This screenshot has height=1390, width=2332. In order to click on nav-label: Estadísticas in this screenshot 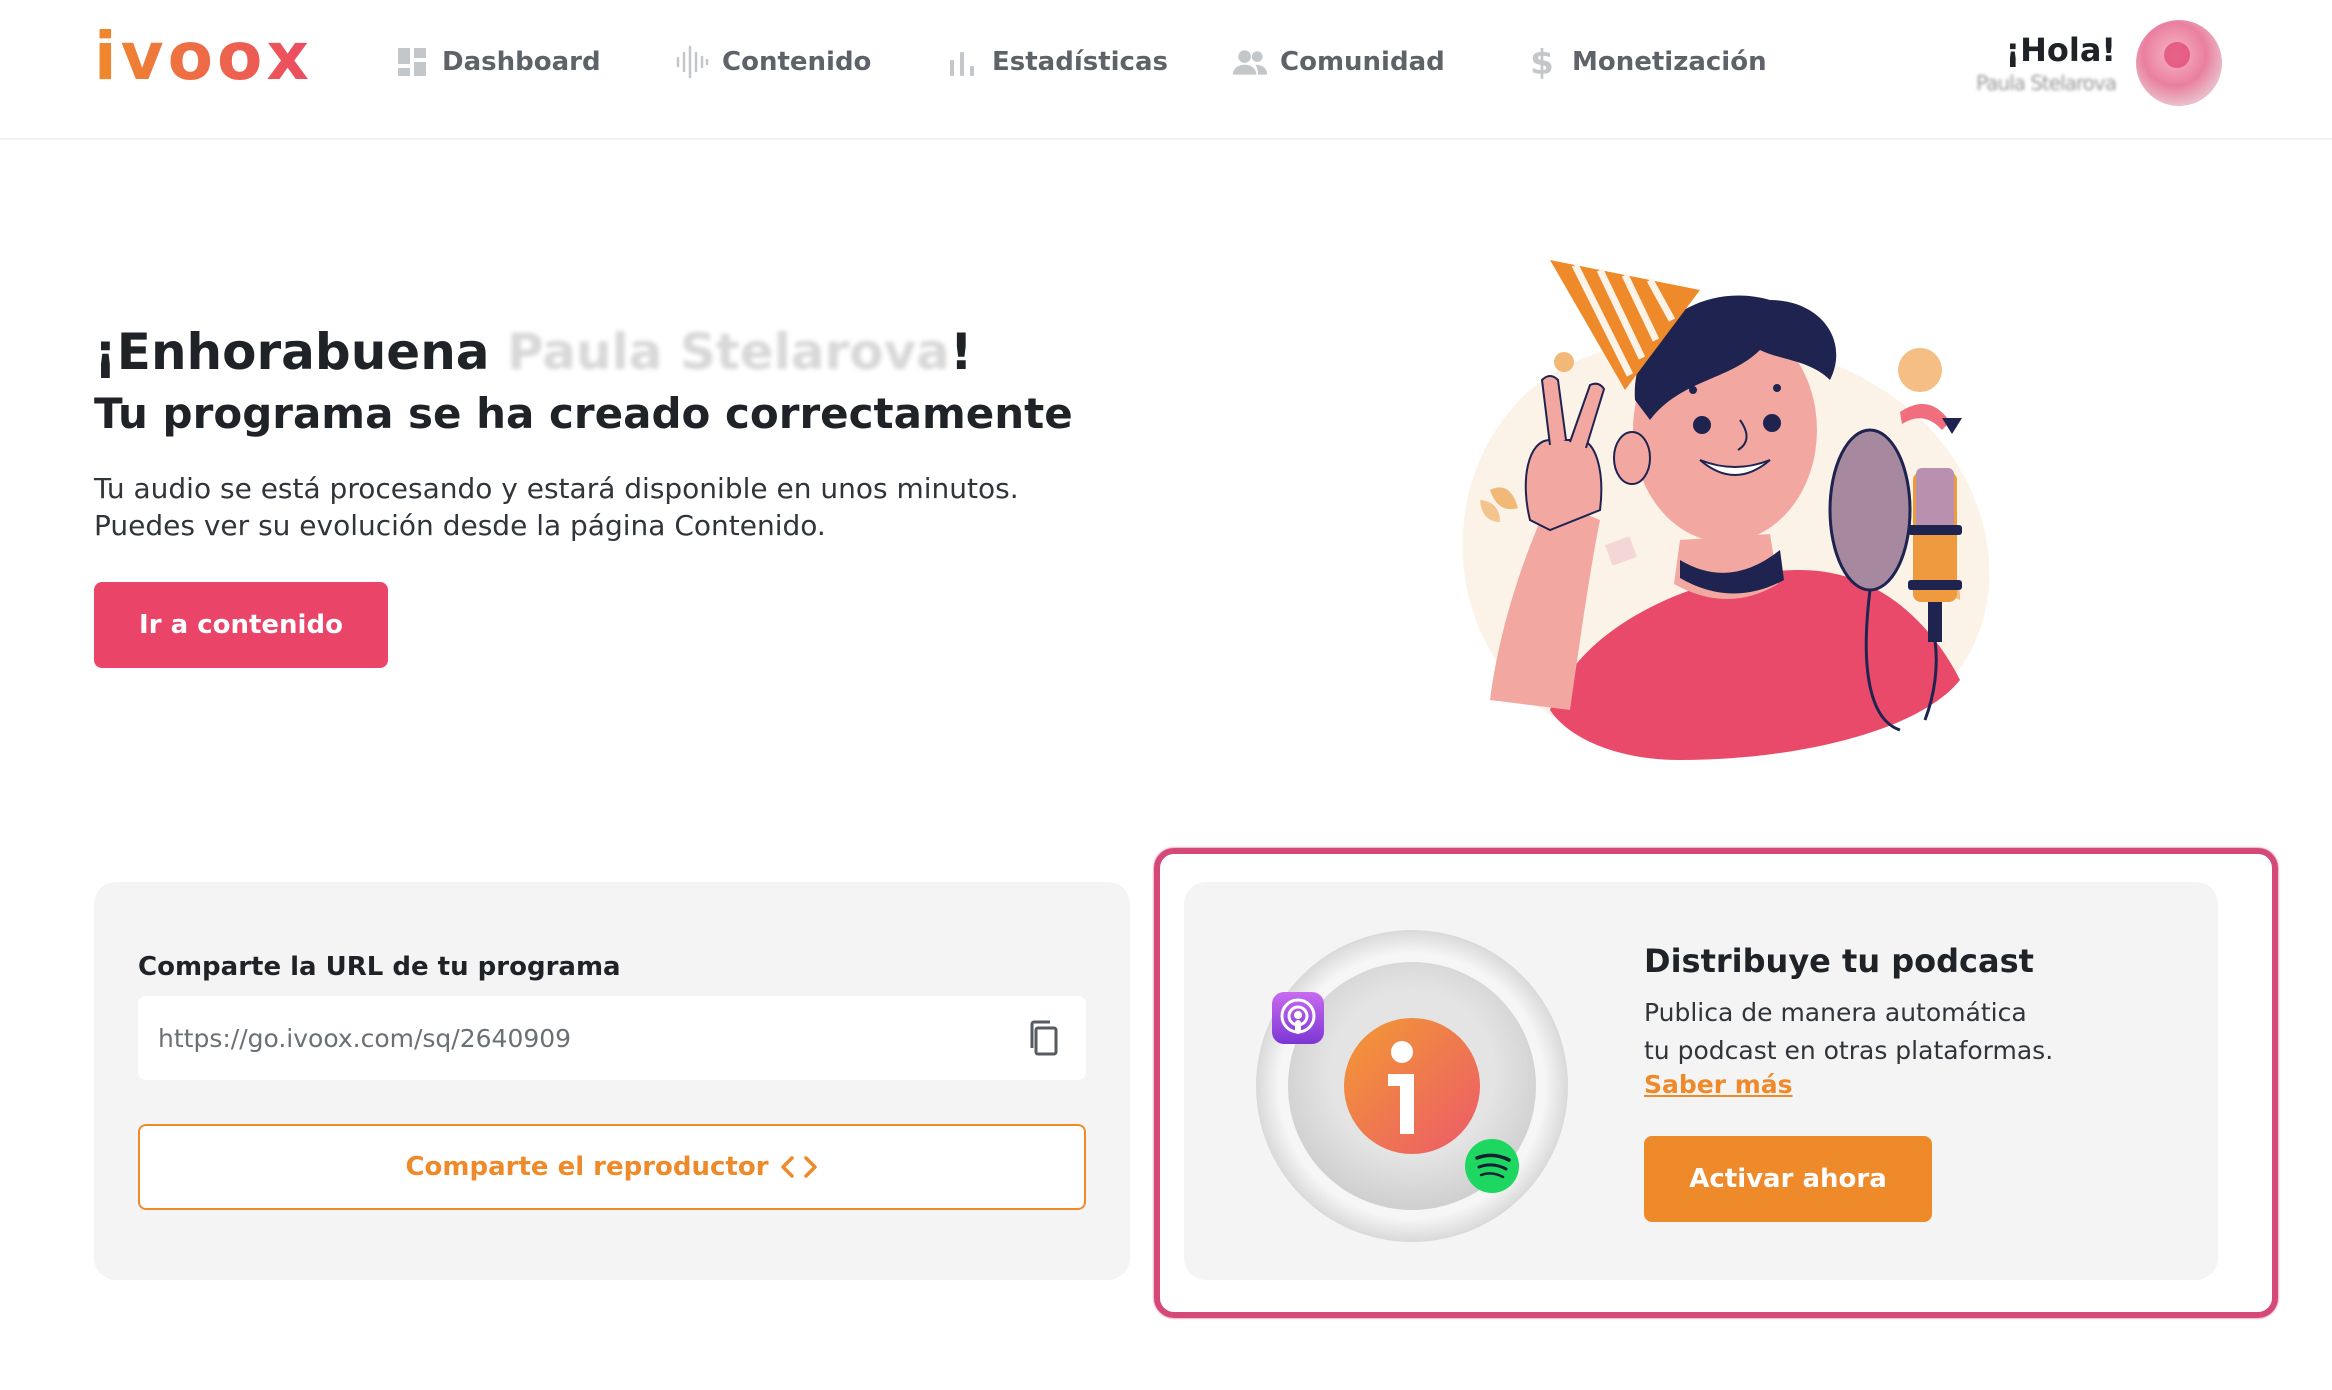, I will do `click(1080, 62)`.